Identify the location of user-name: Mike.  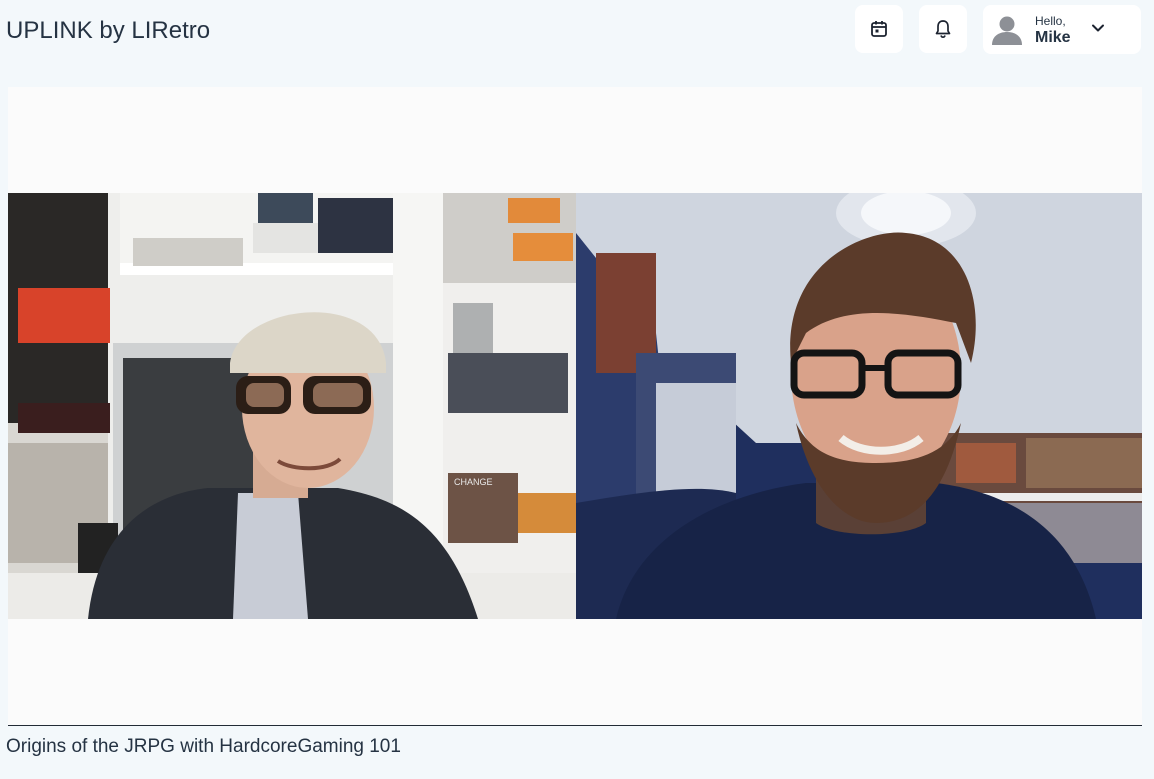
(1053, 37).